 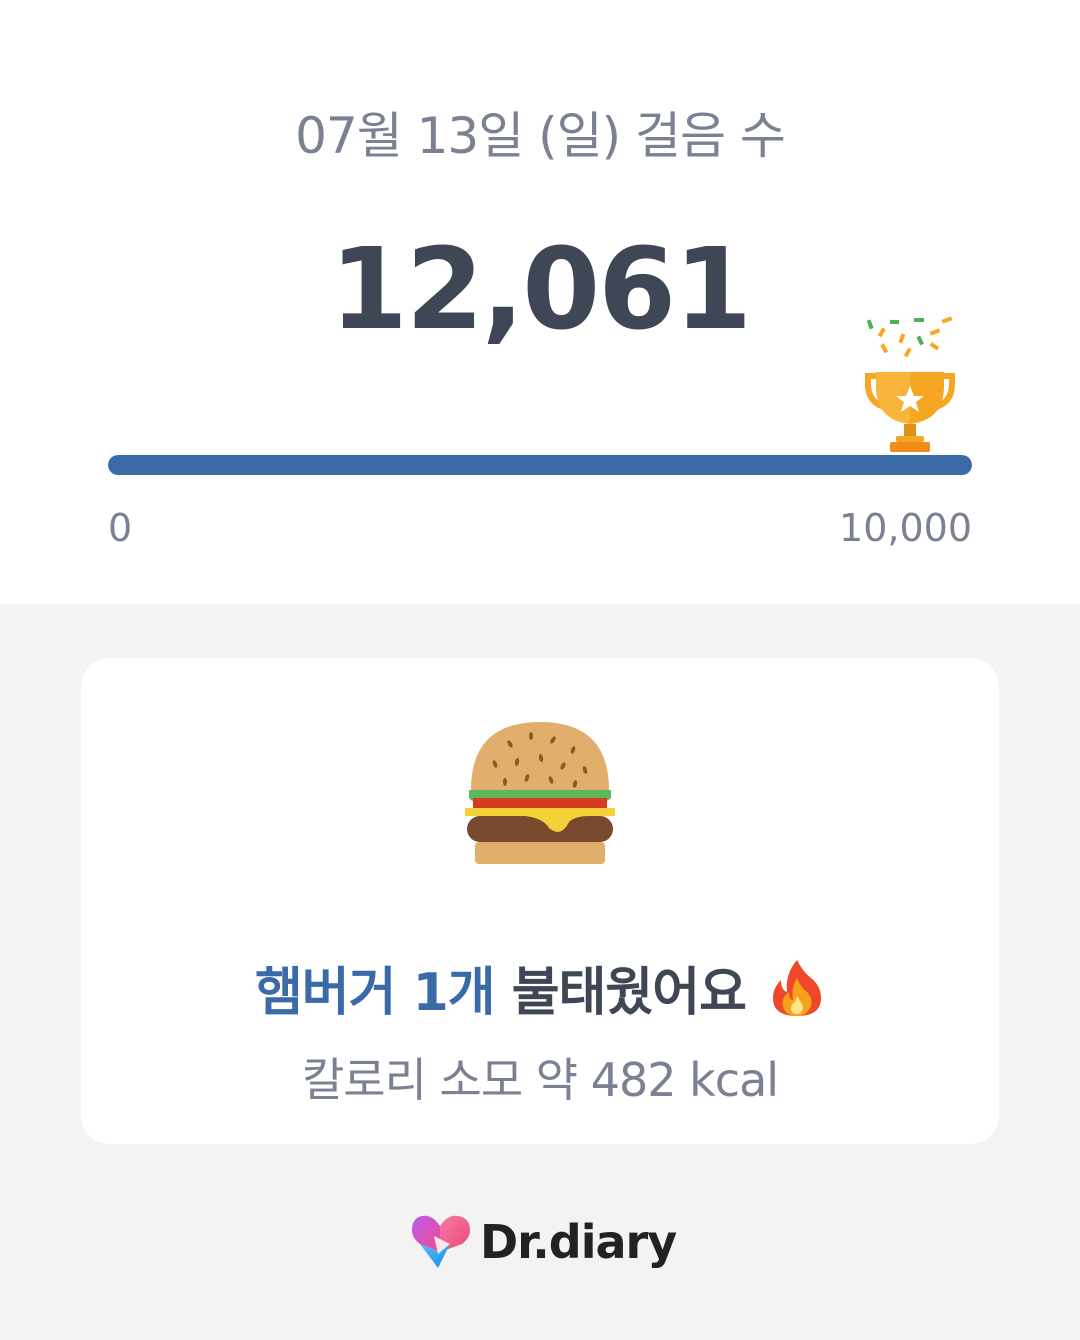 I want to click on brand-footer: Dr.diary, so click(x=543, y=1242).